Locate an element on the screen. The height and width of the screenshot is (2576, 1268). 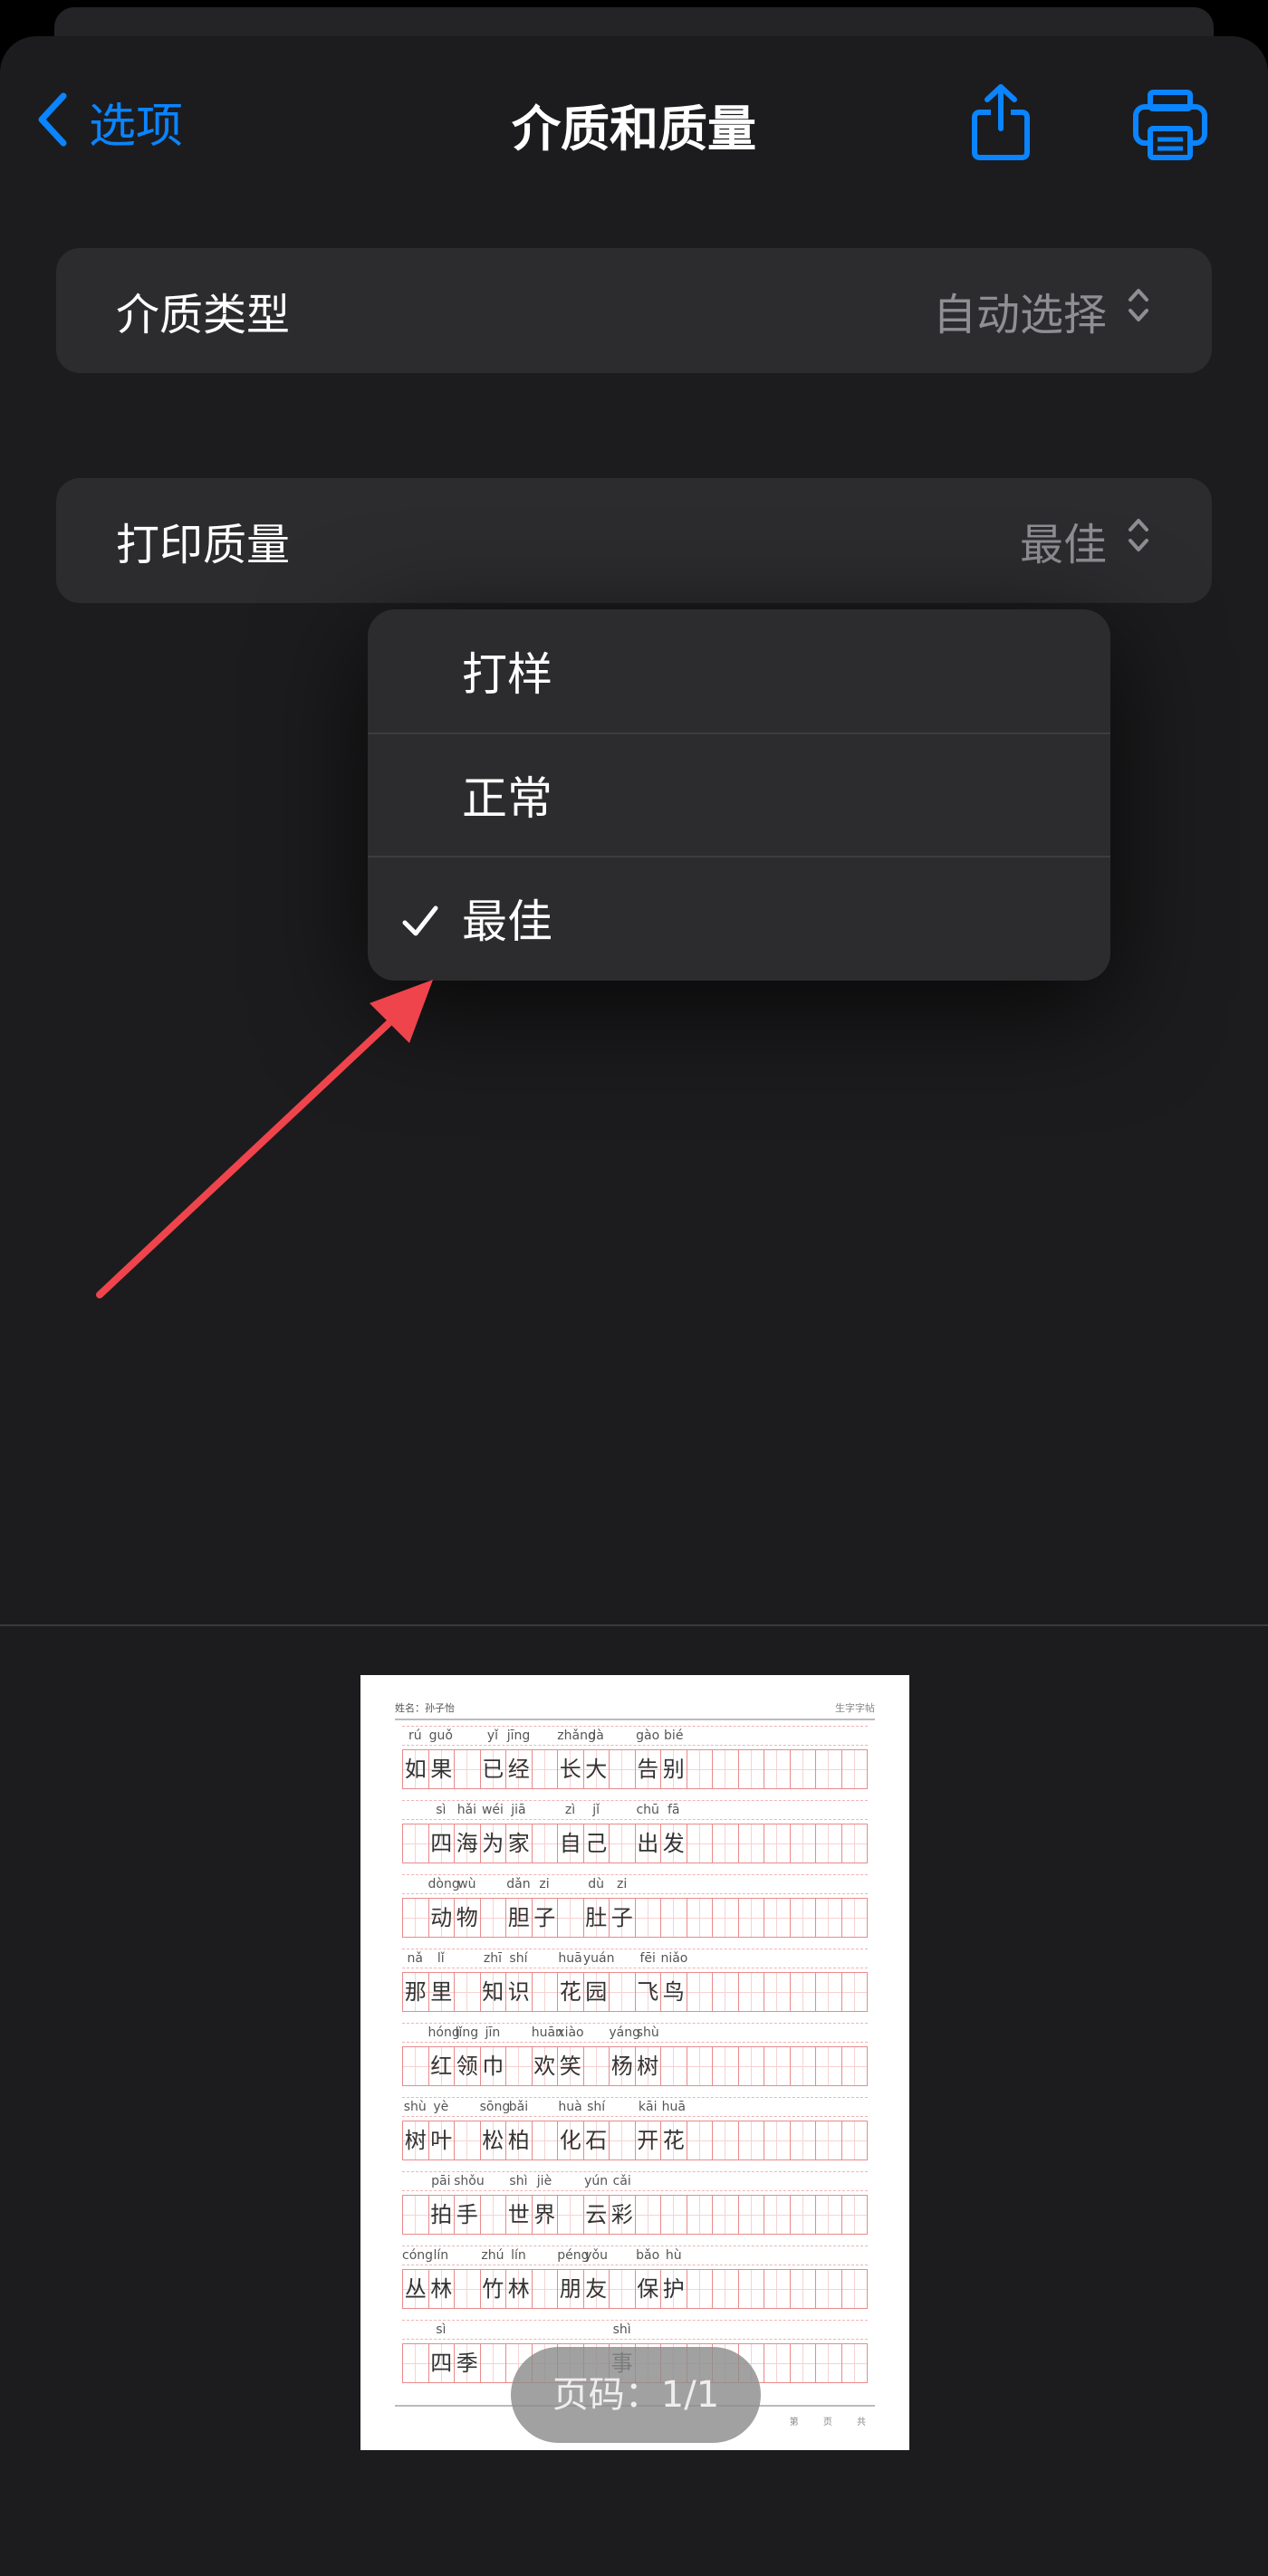
pinyin-syllable: sōng is located at coordinates (495, 2107).